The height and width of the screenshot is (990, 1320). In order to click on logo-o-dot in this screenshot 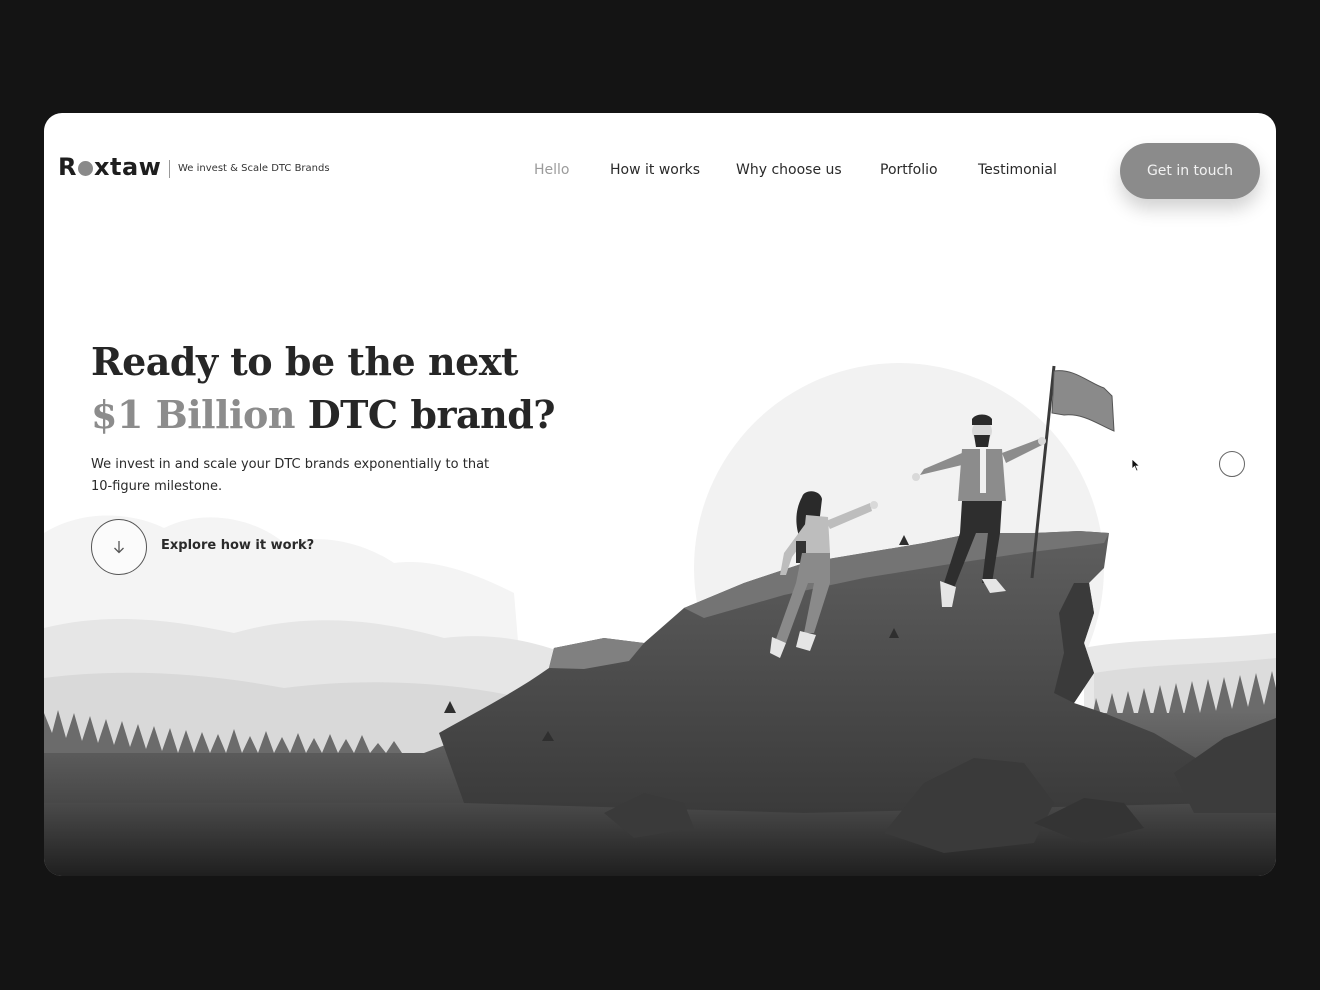, I will do `click(85, 168)`.